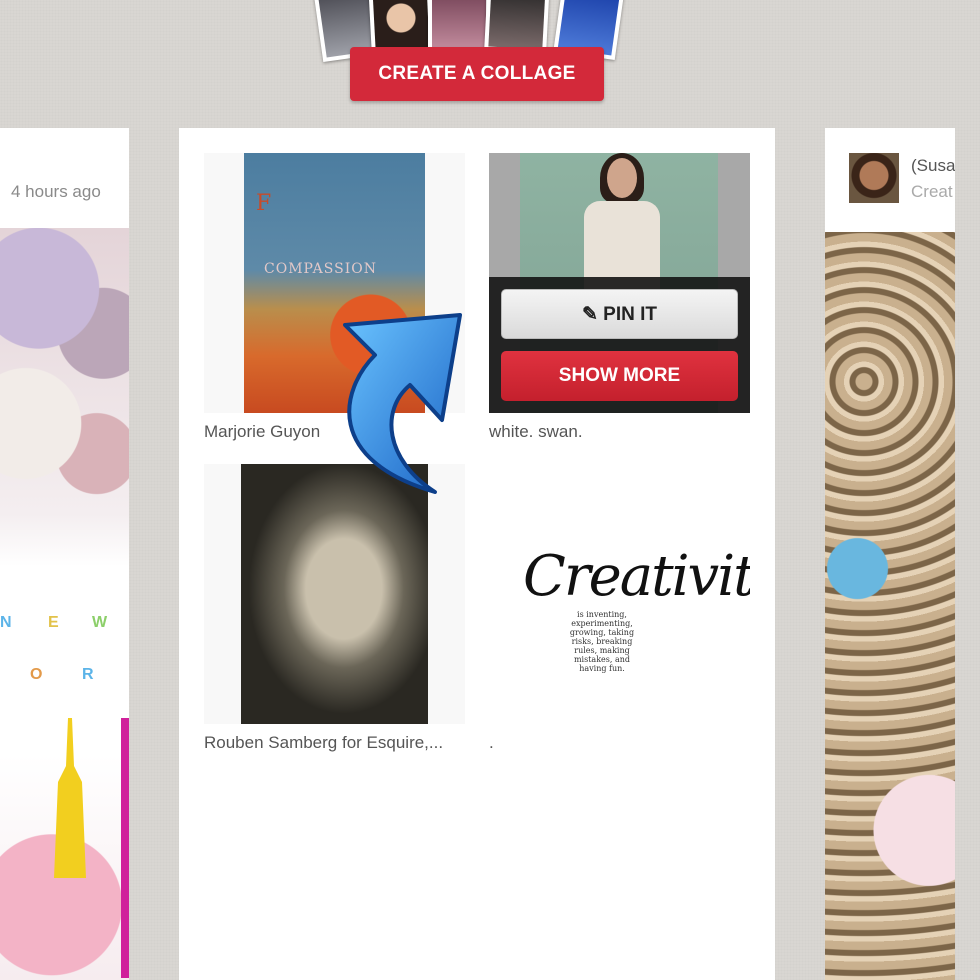 The image size is (980, 980). I want to click on pin-card-left: 4 hours ago N E W O R, so click(64, 554).